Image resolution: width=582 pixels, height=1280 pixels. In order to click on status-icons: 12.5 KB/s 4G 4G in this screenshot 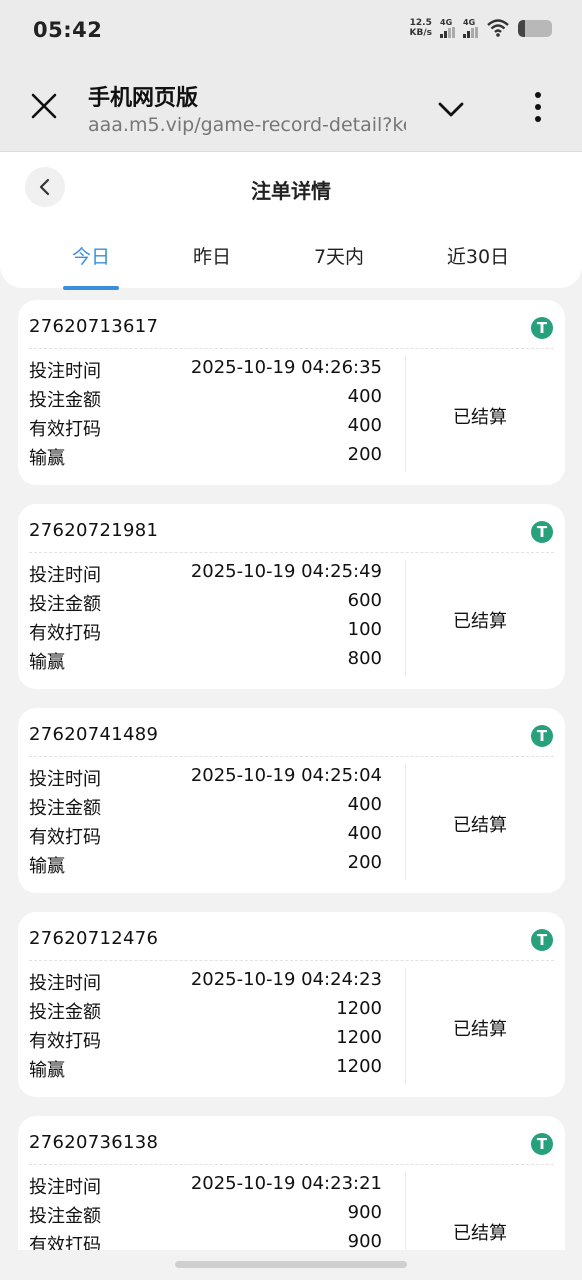, I will do `click(481, 28)`.